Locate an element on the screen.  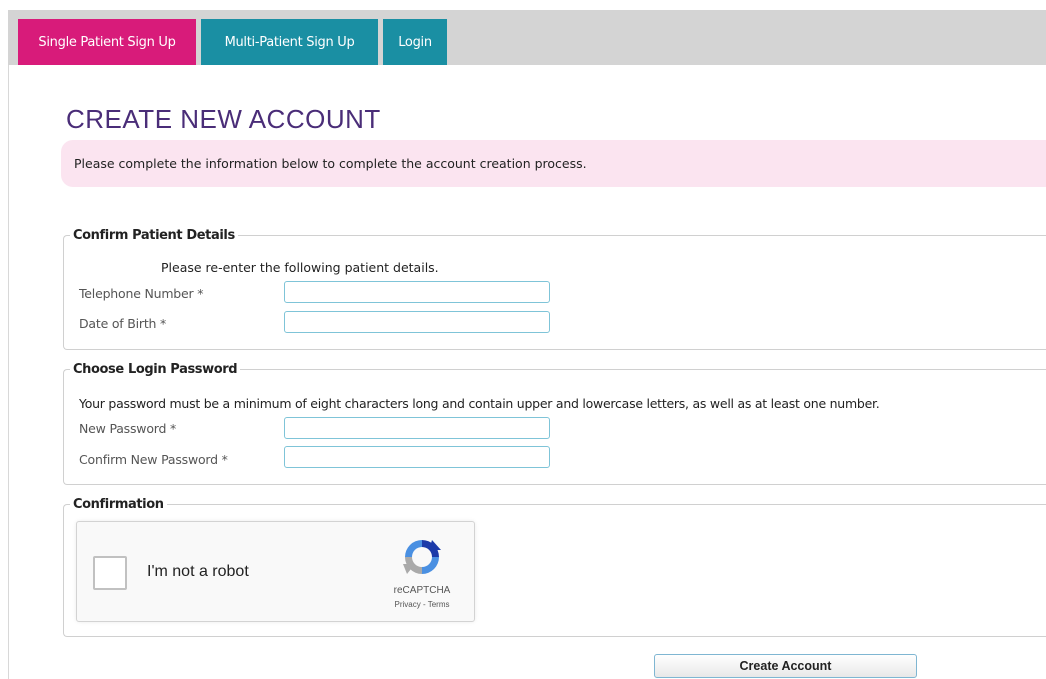
page-title: CREATE NEW ACCOUNT is located at coordinates (223, 119).